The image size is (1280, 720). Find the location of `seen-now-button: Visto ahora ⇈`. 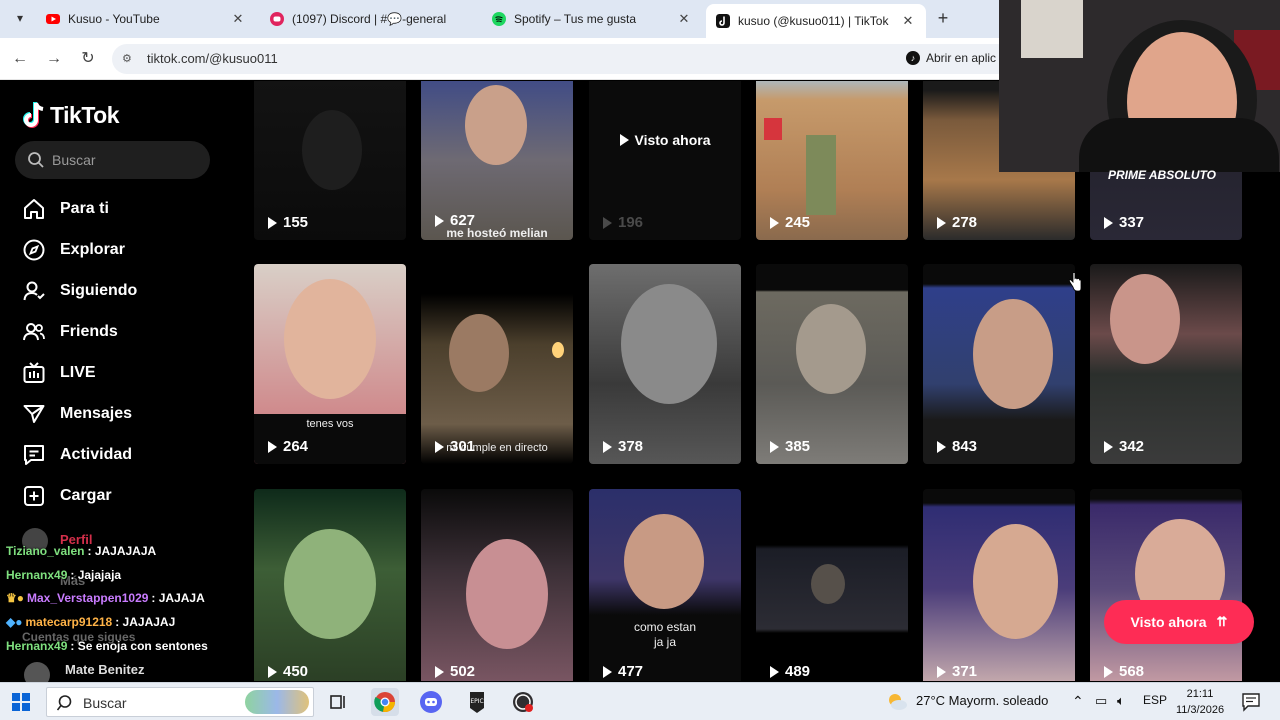

seen-now-button: Visto ahora ⇈ is located at coordinates (1179, 622).